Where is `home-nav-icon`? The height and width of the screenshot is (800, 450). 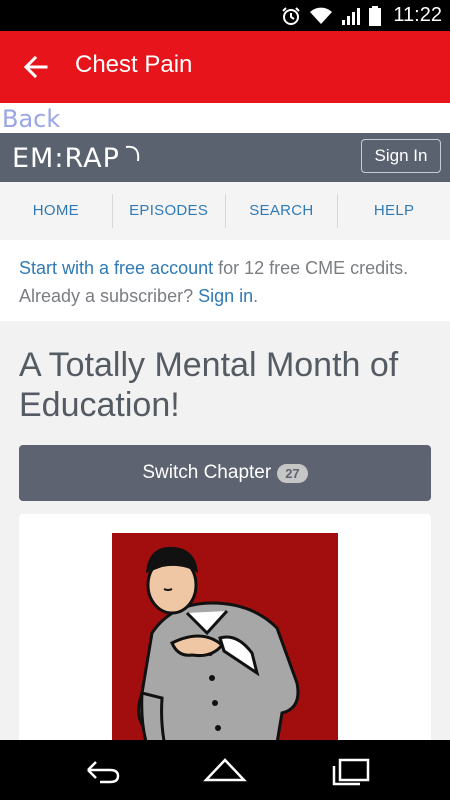
home-nav-icon is located at coordinates (225, 770).